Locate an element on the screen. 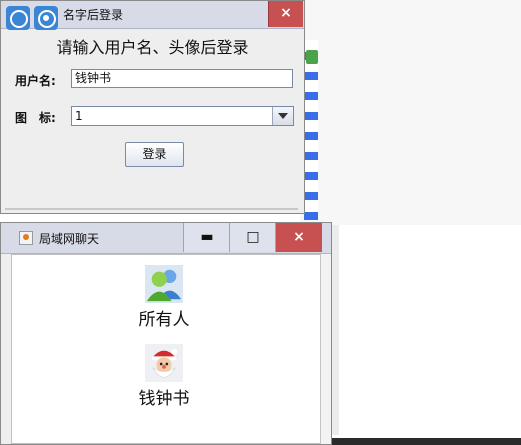  overlay-at-icon is located at coordinates (18, 18).